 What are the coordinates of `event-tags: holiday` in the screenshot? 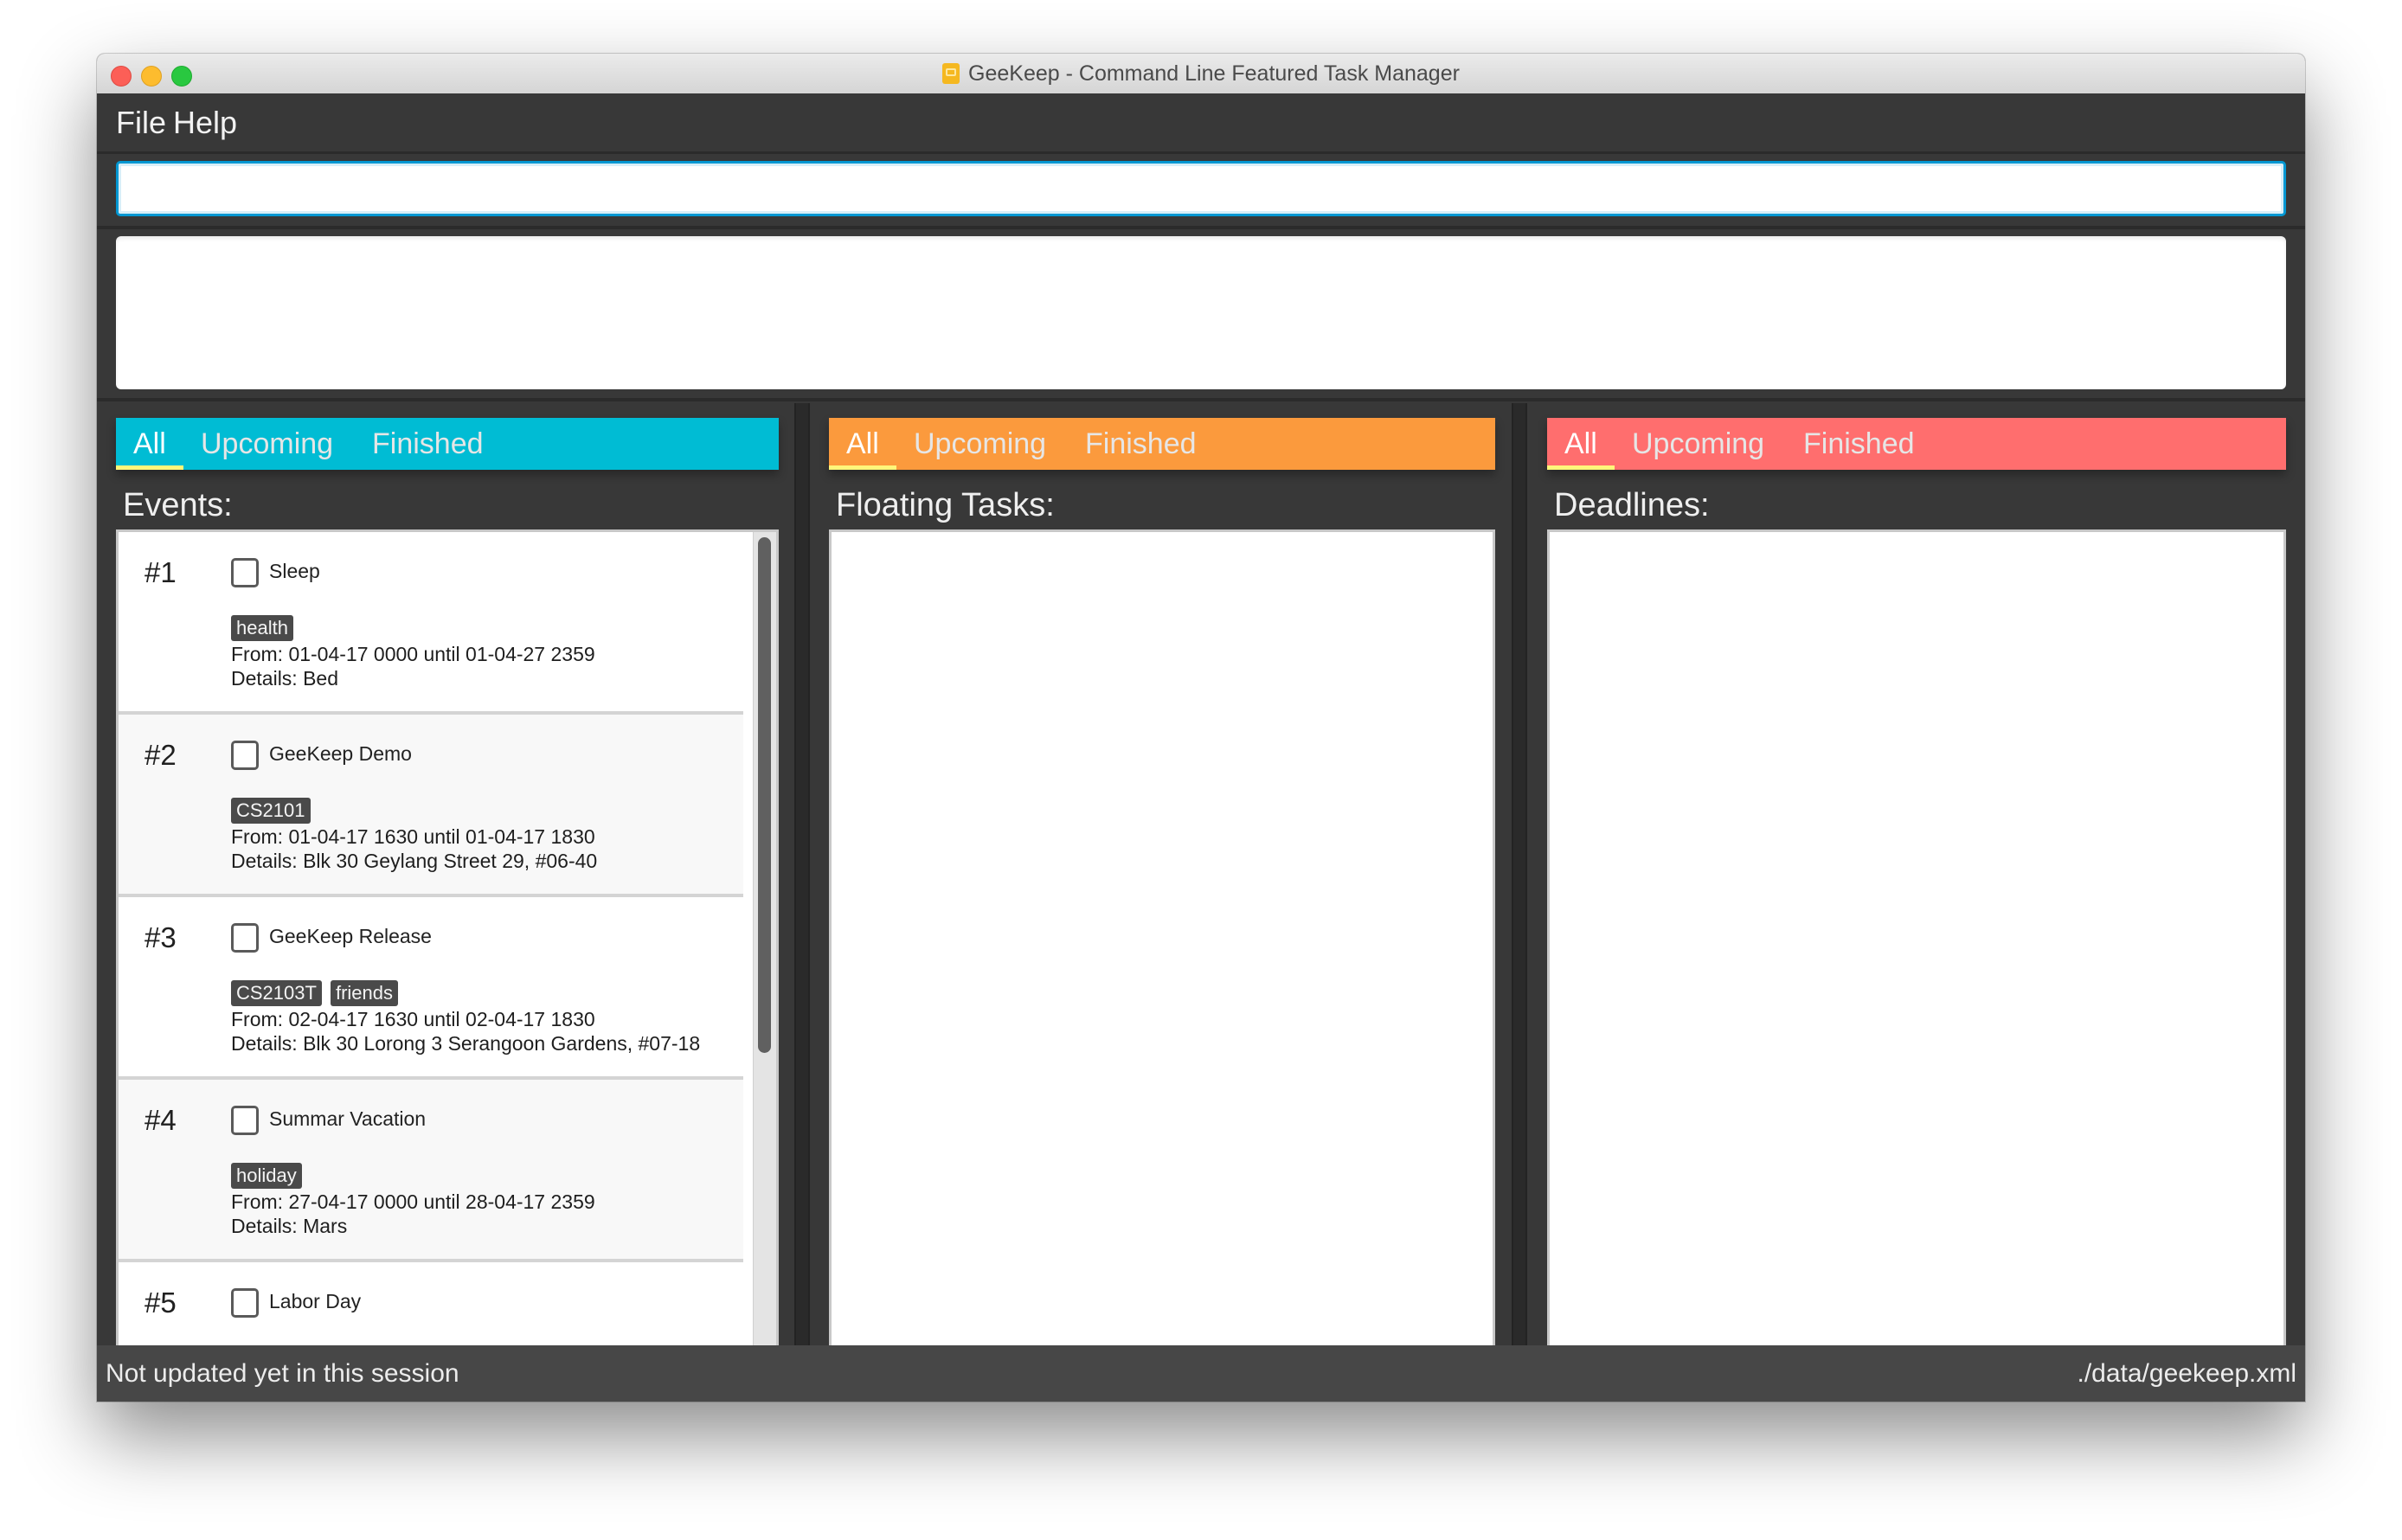 It's located at (271, 1177).